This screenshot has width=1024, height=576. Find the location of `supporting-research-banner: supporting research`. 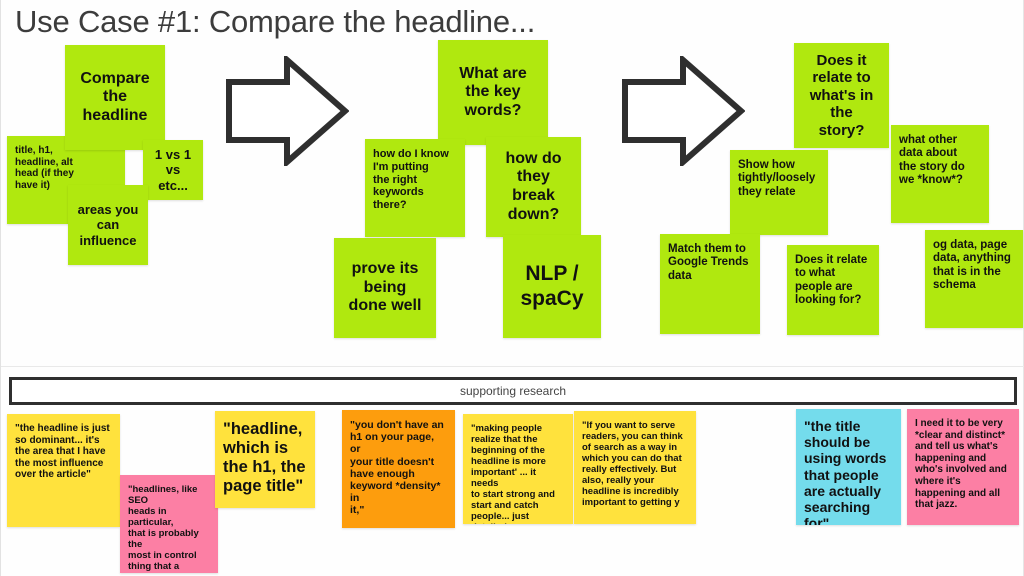

supporting-research-banner: supporting research is located at coordinates (513, 391).